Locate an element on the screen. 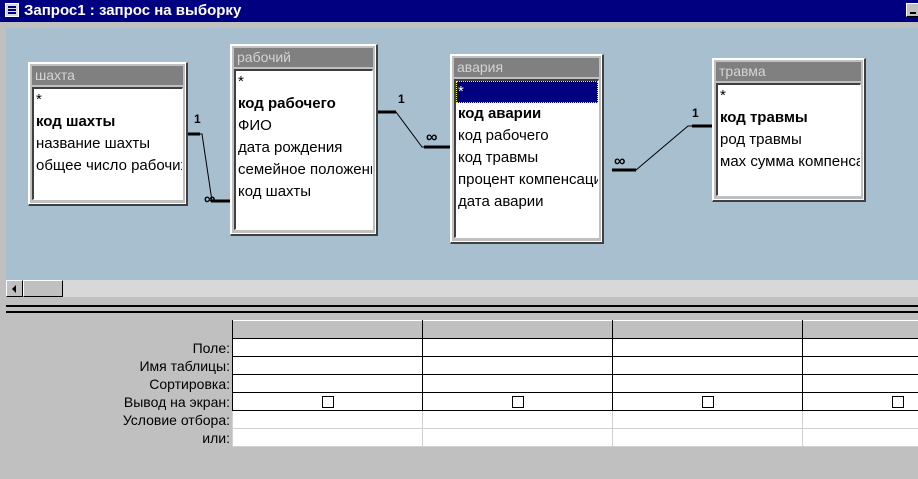  field-item: семейное положение is located at coordinates (304, 170).